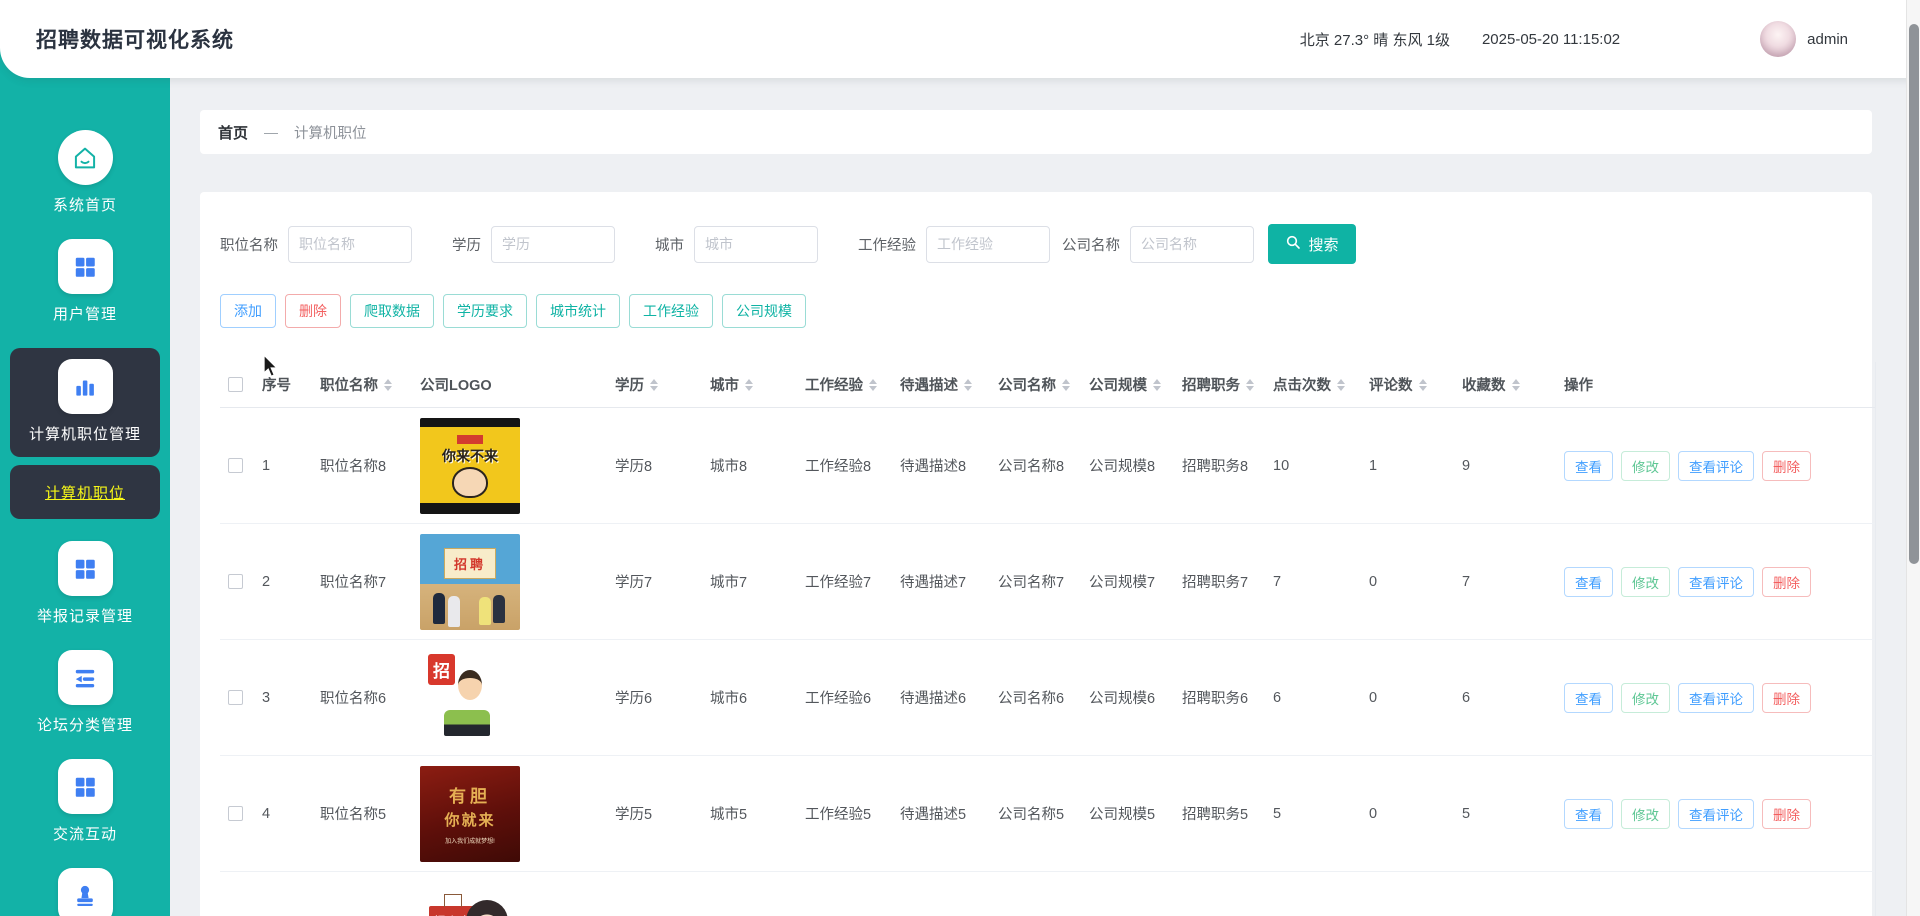 The height and width of the screenshot is (916, 1920). I want to click on select-all-cell, so click(241, 384).